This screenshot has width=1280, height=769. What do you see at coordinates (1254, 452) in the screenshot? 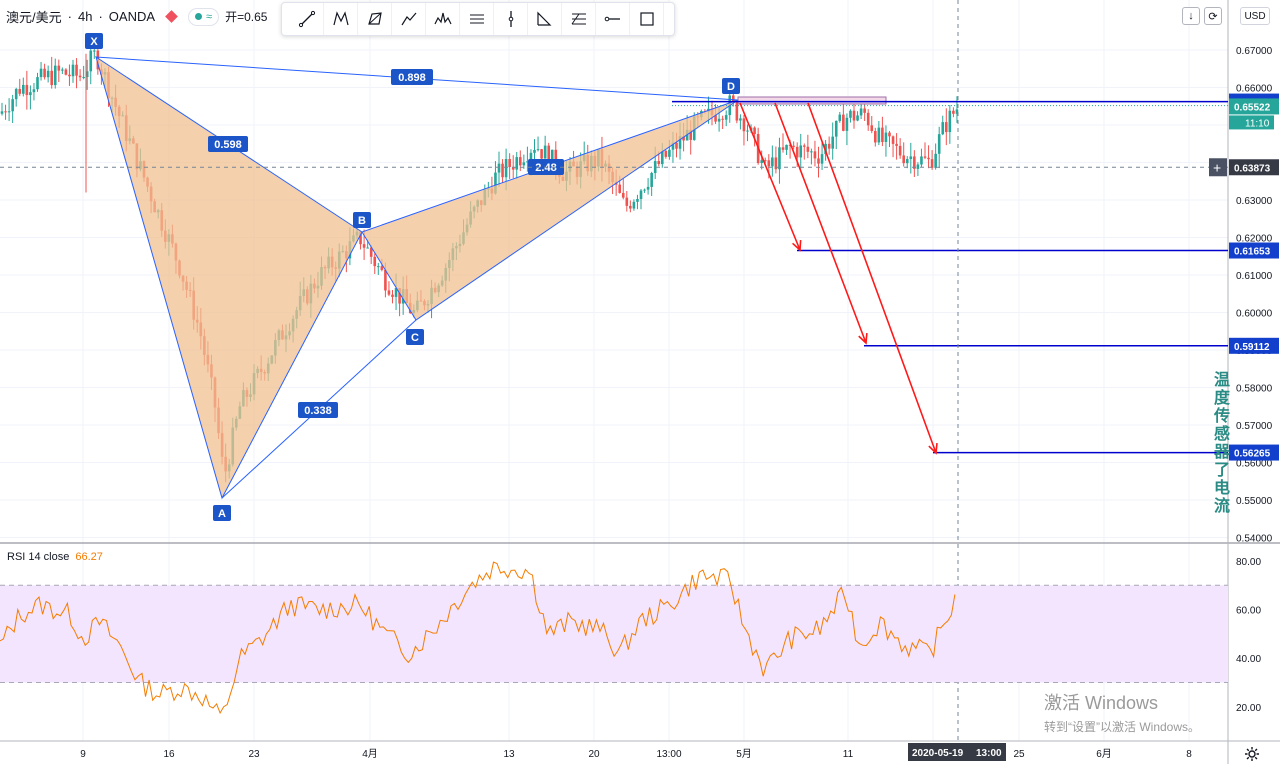
I see `target-tag-3: 0.56265` at bounding box center [1254, 452].